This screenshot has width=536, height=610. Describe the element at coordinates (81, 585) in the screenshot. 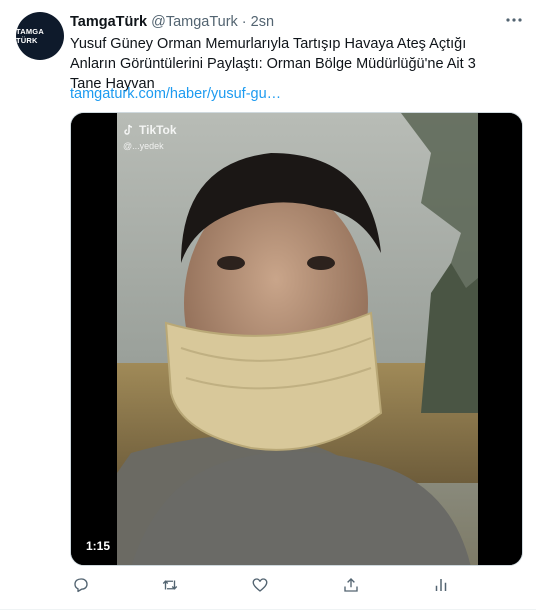

I see `reply-icon` at that location.